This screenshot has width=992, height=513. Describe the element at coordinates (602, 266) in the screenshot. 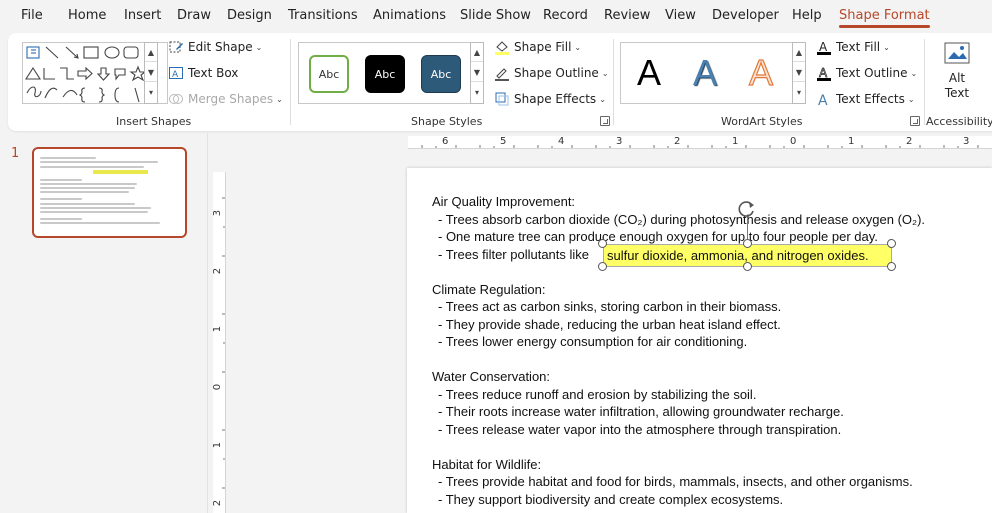

I see `resize-handle-bottom-left` at that location.